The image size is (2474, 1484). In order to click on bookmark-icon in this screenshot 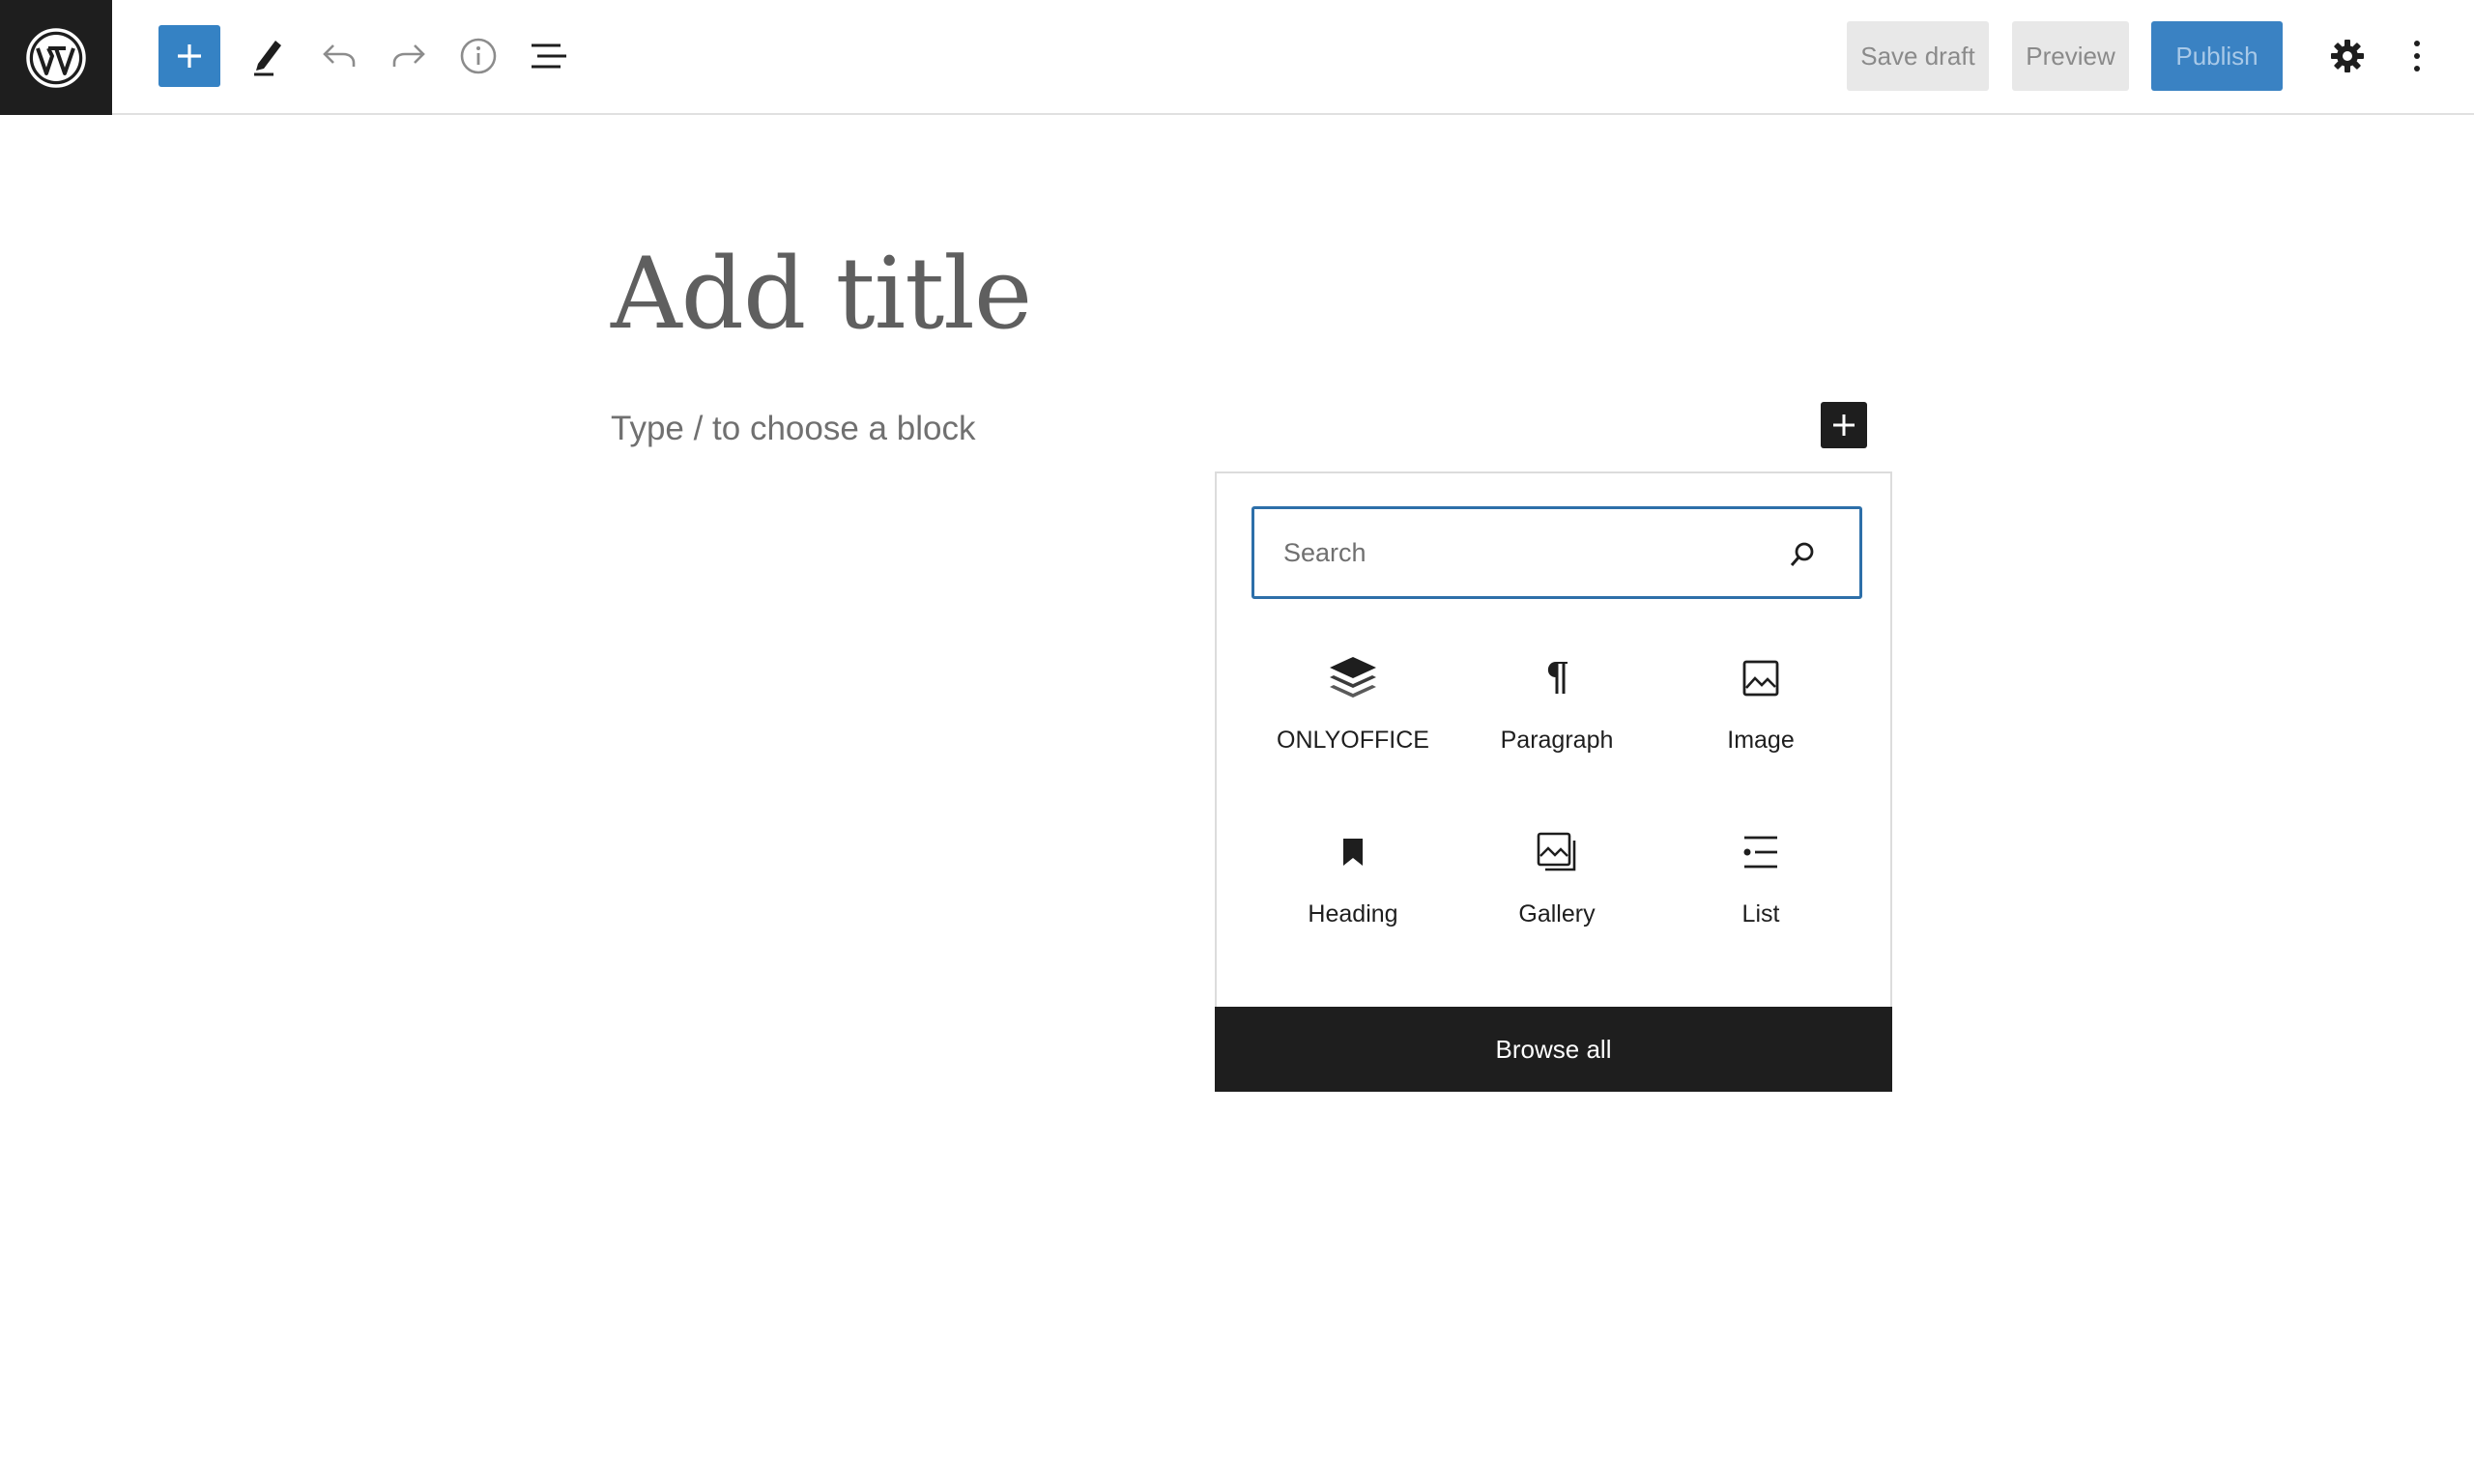, I will do `click(1353, 852)`.